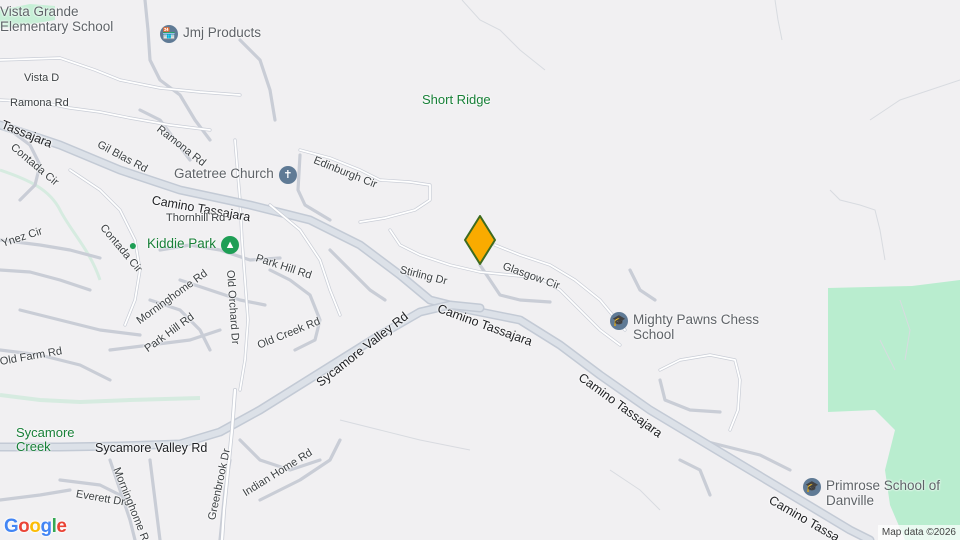 This screenshot has width=960, height=540. I want to click on poi-vista-grande-school: Vista Grande Elementary School, so click(65, 19).